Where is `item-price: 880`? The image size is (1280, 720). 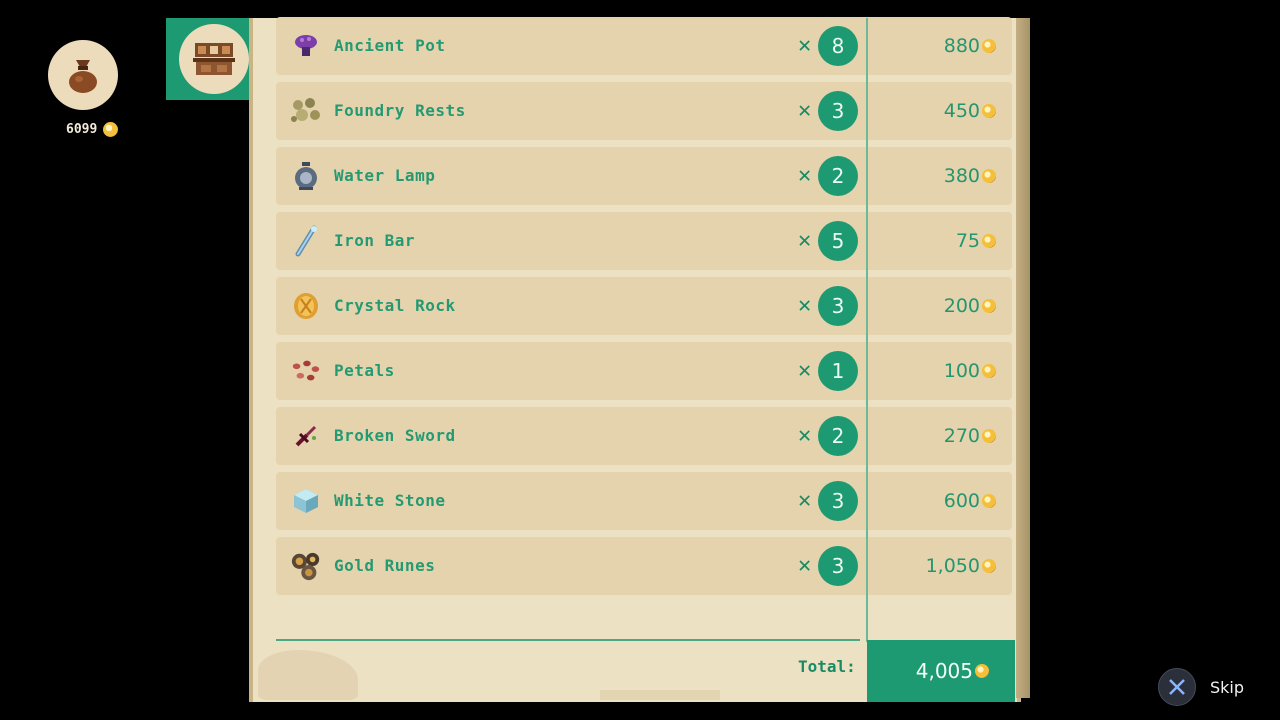
item-price: 880 is located at coordinates (970, 46).